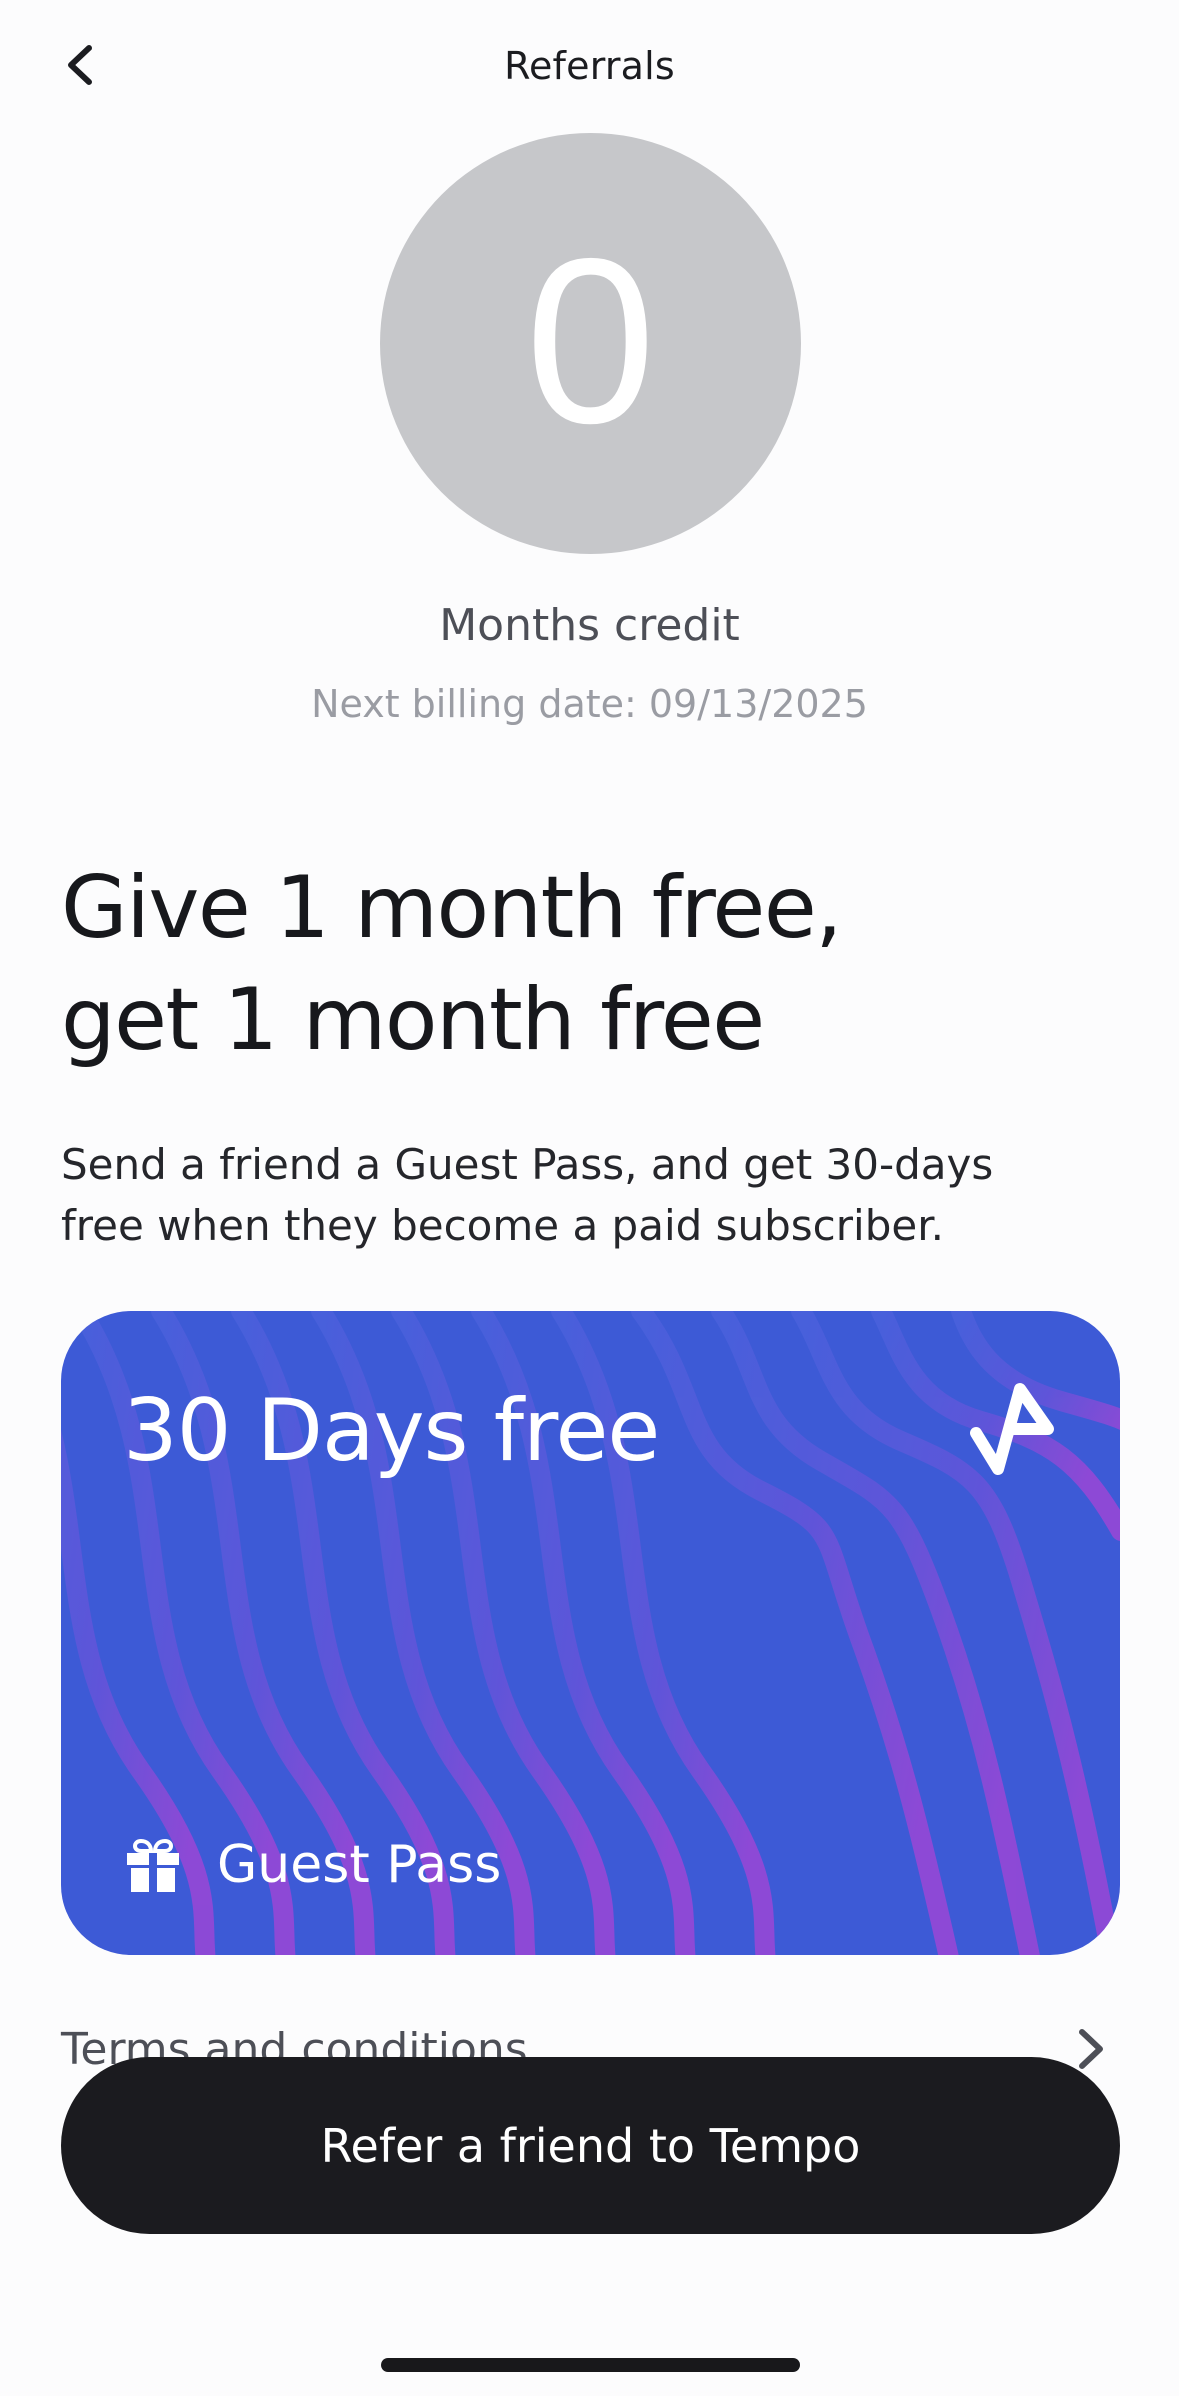 The width and height of the screenshot is (1179, 2396). What do you see at coordinates (589, 625) in the screenshot?
I see `credit-label: Months credit` at bounding box center [589, 625].